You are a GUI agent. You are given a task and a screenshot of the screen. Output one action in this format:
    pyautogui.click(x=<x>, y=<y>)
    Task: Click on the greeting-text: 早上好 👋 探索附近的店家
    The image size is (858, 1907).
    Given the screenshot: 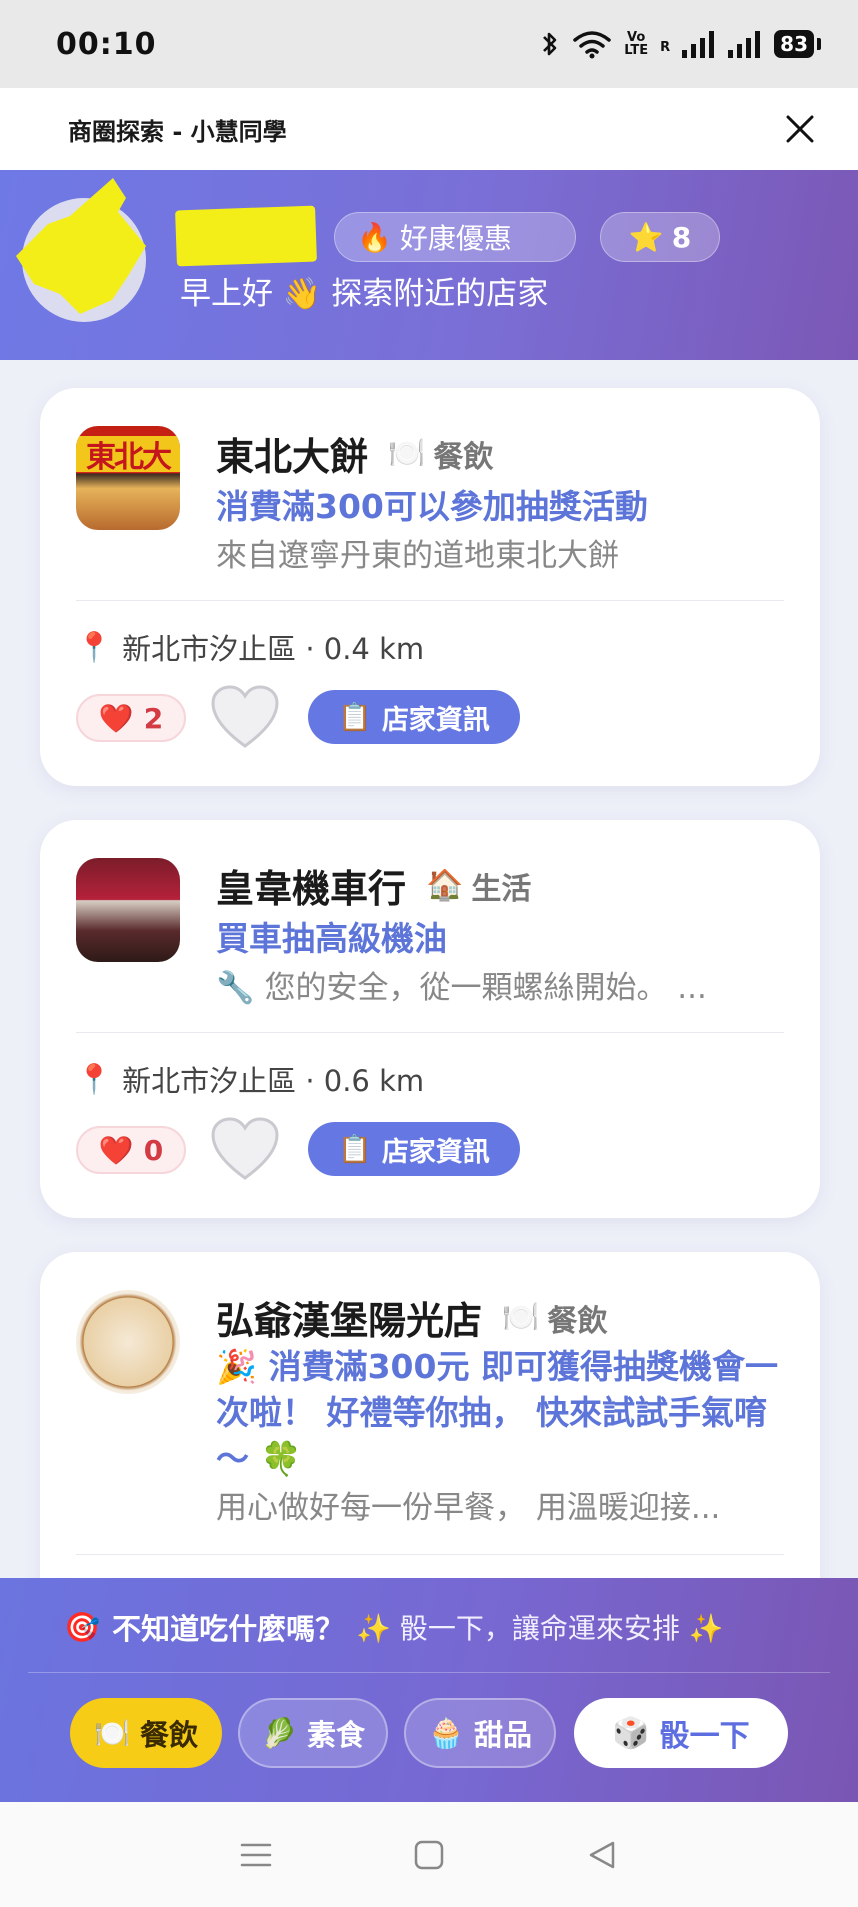 What is the action you would take?
    pyautogui.click(x=364, y=294)
    